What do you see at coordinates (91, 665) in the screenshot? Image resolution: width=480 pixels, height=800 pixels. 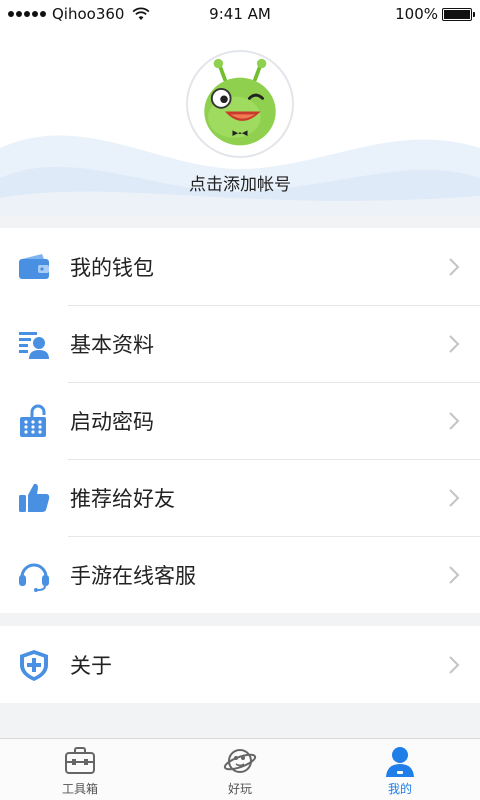 I see `menu-item-label: 关于` at bounding box center [91, 665].